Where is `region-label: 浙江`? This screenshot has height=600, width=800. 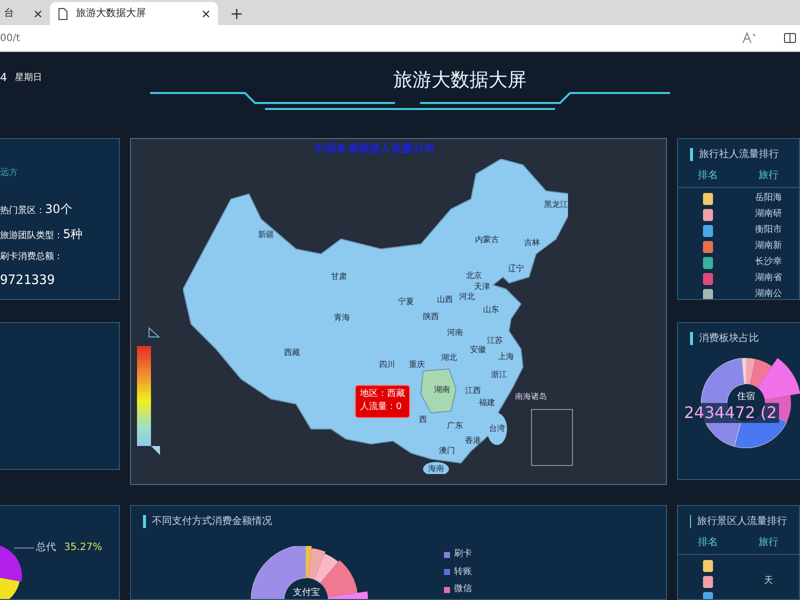
region-label: 浙江 is located at coordinates (499, 375).